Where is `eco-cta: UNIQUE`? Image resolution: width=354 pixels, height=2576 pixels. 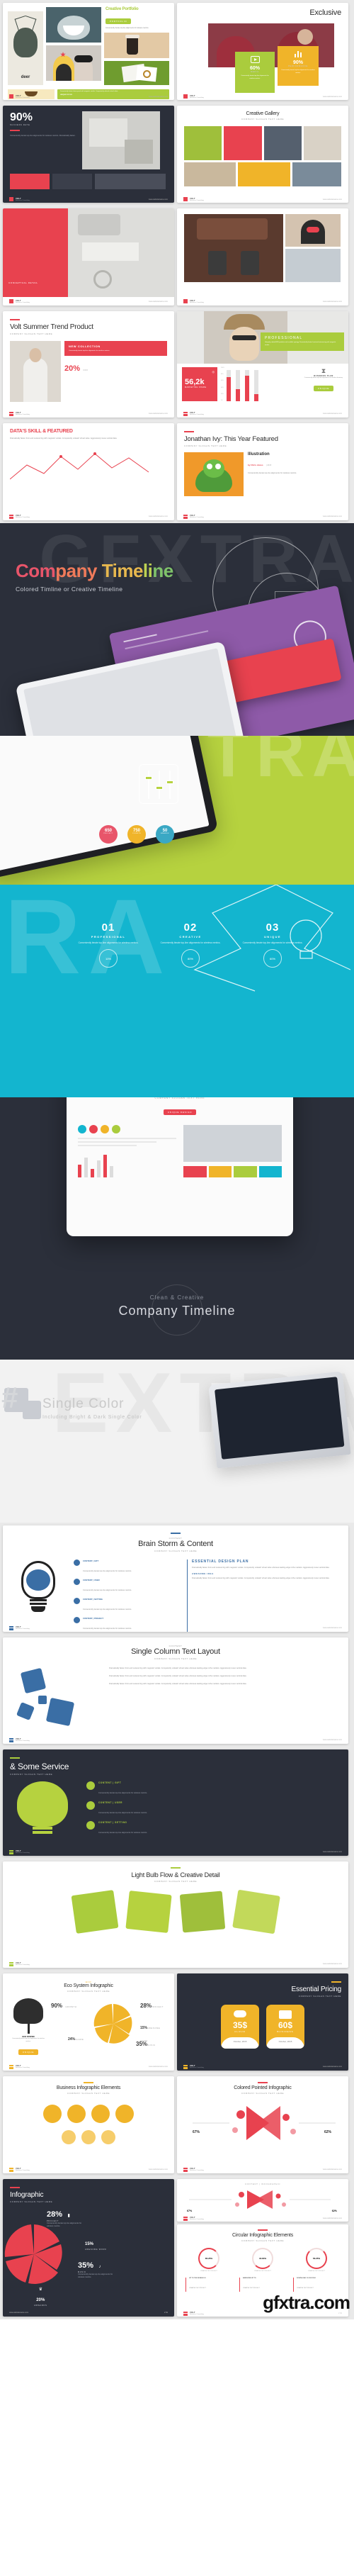
eco-cta: UNIQUE is located at coordinates (29, 2052).